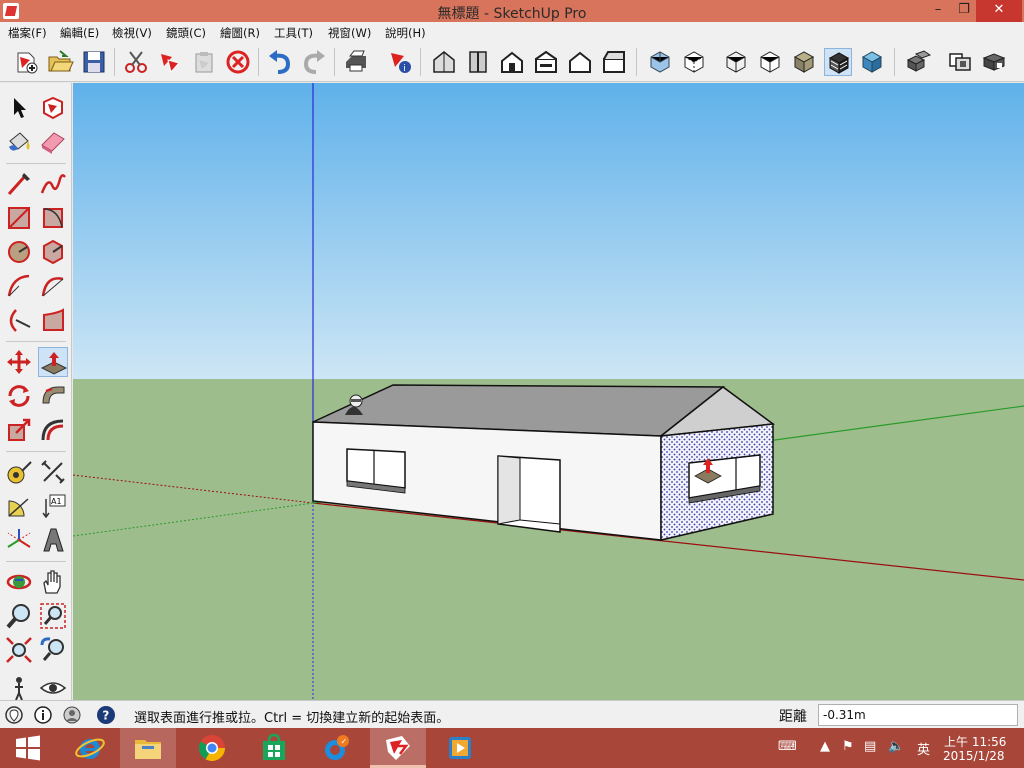  Describe the element at coordinates (79, 33) in the screenshot. I see `menu-edit: 編輯(E)` at that location.